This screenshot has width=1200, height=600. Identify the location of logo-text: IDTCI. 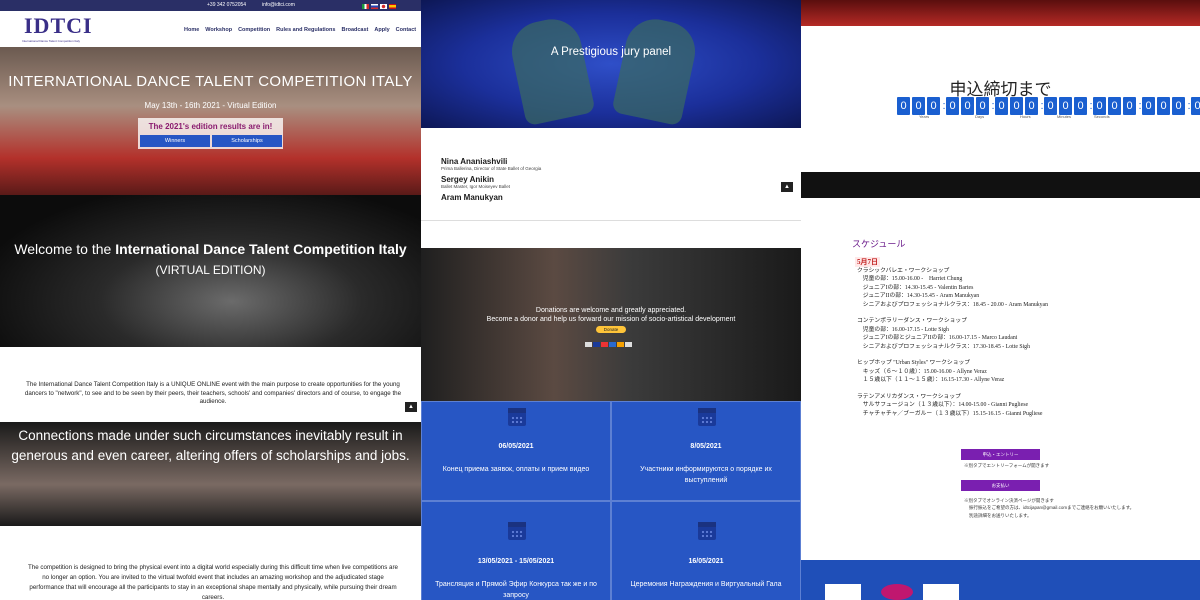
(58, 25).